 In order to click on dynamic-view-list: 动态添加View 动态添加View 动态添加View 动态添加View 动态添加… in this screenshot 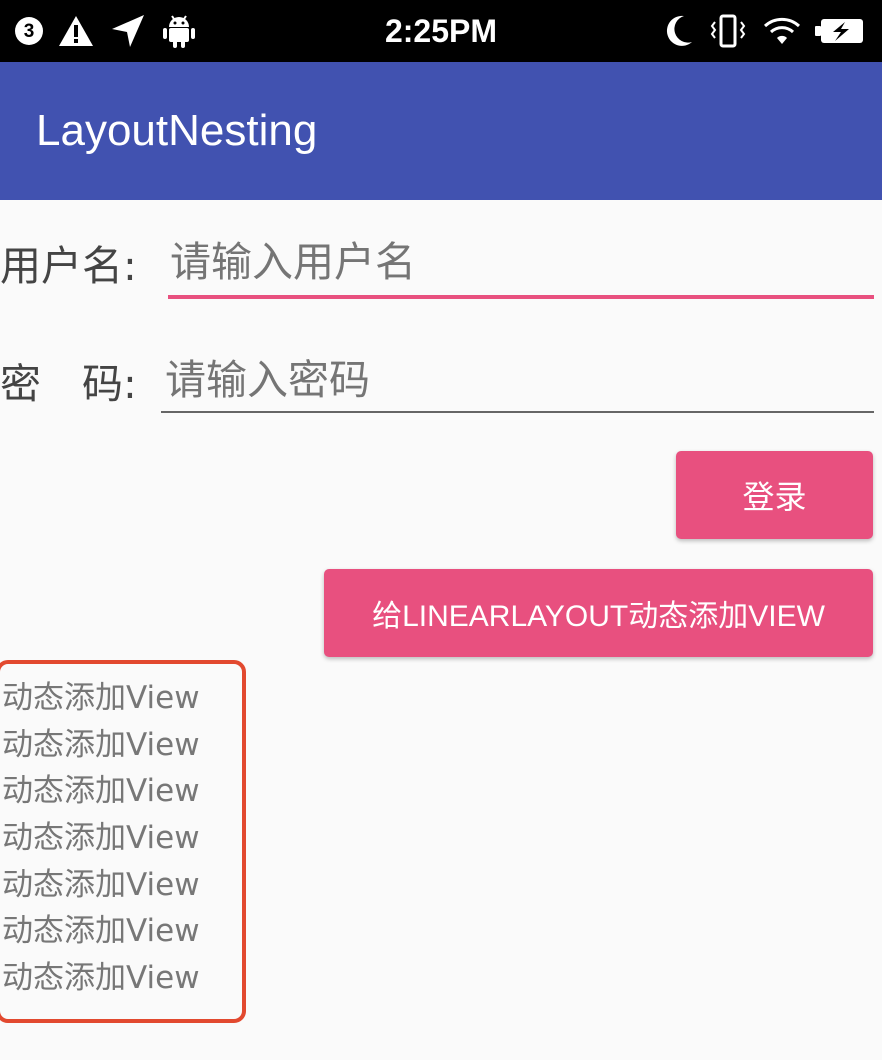, I will do `click(120, 838)`.